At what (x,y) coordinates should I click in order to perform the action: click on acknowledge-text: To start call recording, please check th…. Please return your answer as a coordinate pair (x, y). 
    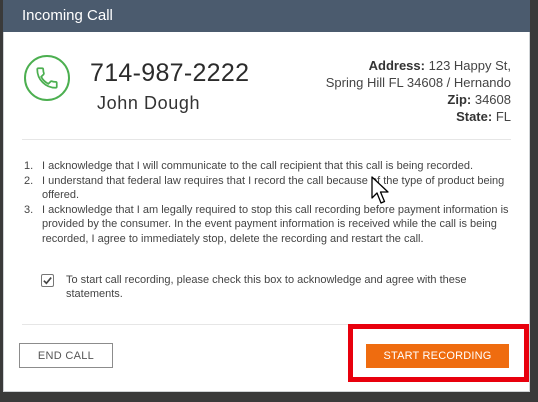
    Looking at the image, I should click on (266, 287).